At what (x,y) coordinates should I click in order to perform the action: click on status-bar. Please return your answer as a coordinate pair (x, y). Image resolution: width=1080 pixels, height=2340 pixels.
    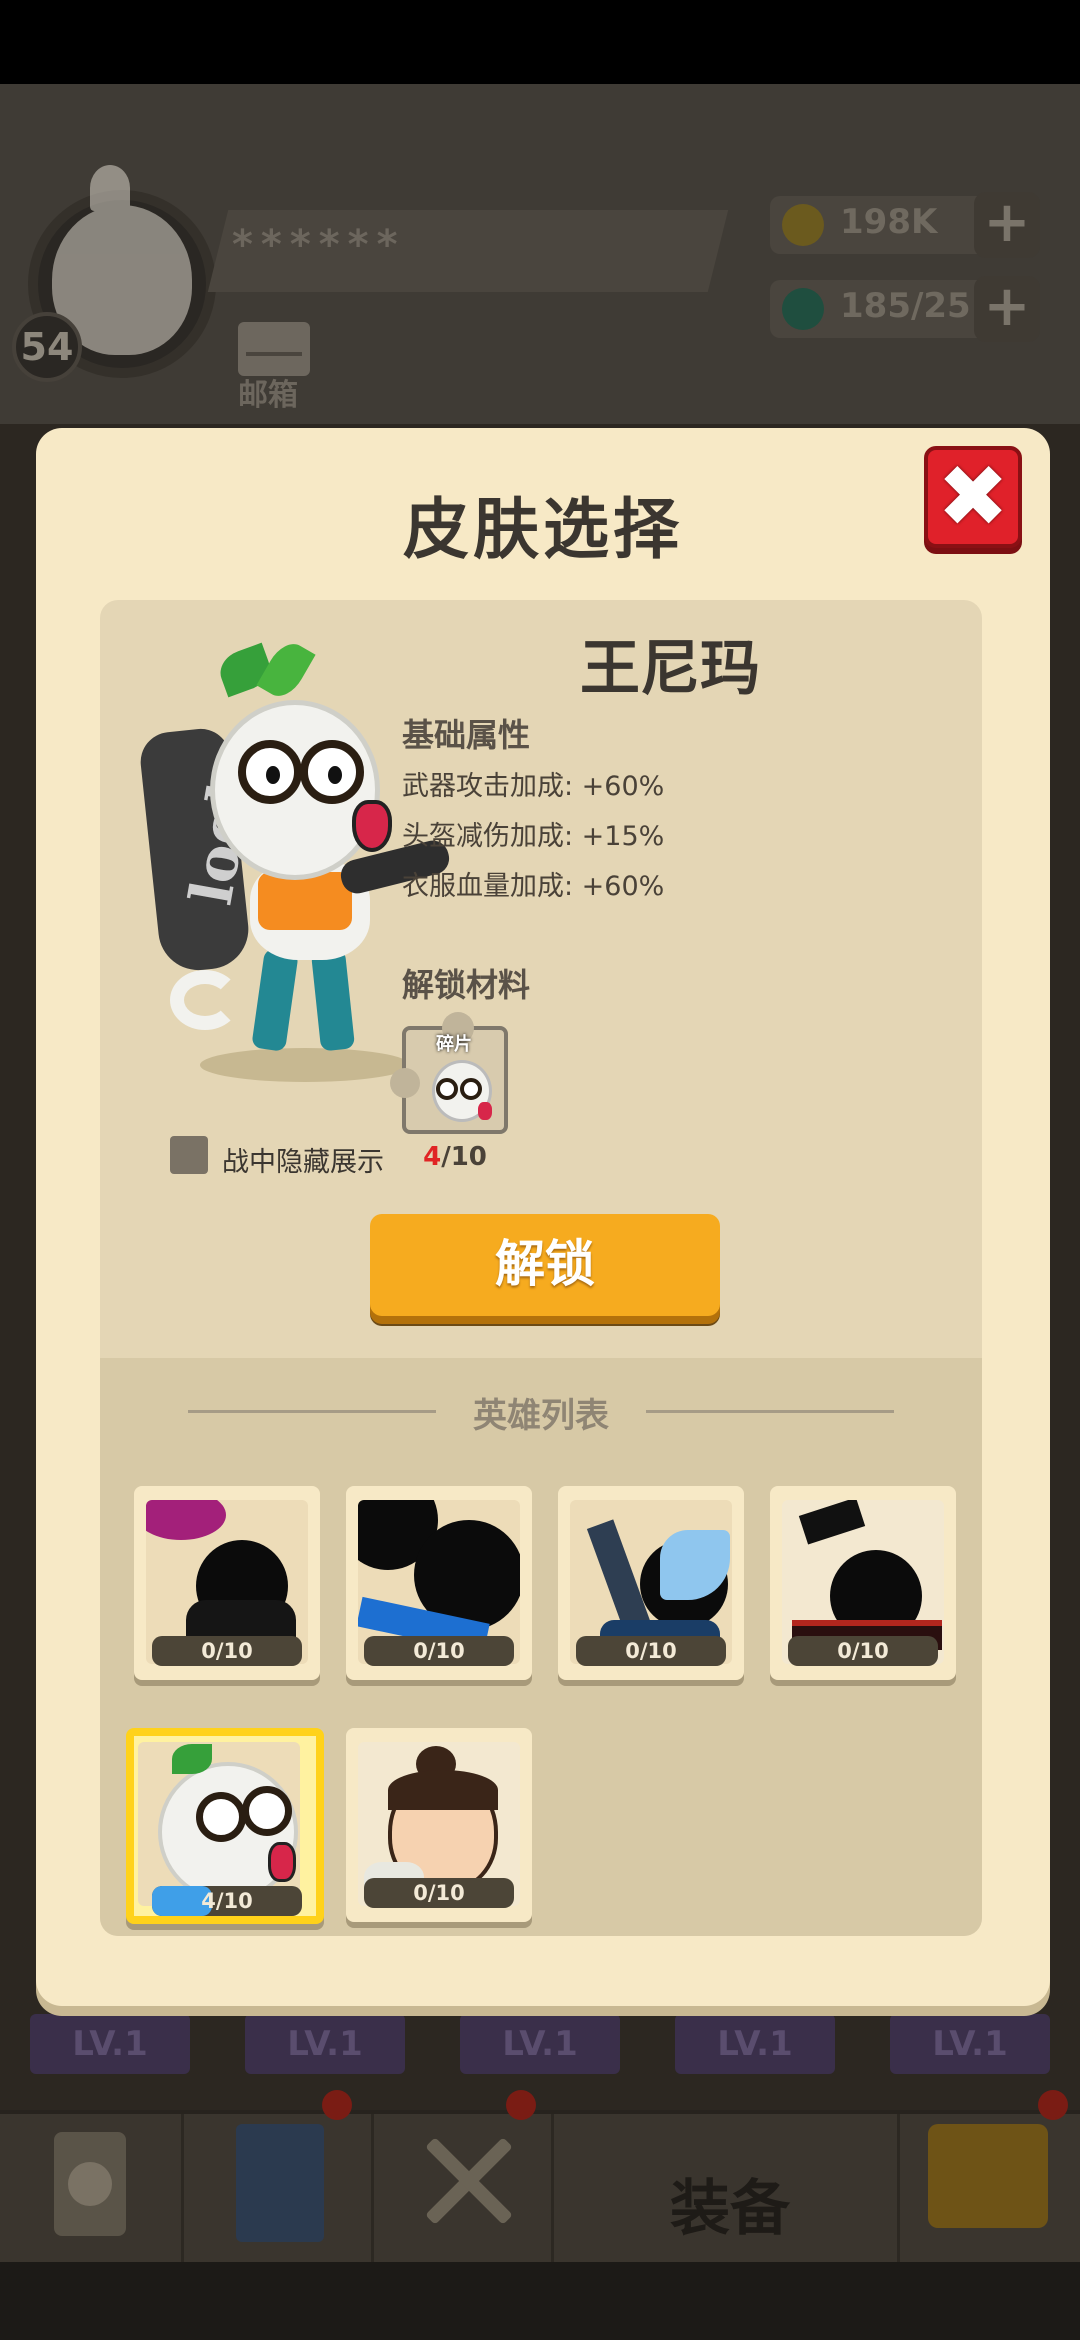
    Looking at the image, I should click on (540, 42).